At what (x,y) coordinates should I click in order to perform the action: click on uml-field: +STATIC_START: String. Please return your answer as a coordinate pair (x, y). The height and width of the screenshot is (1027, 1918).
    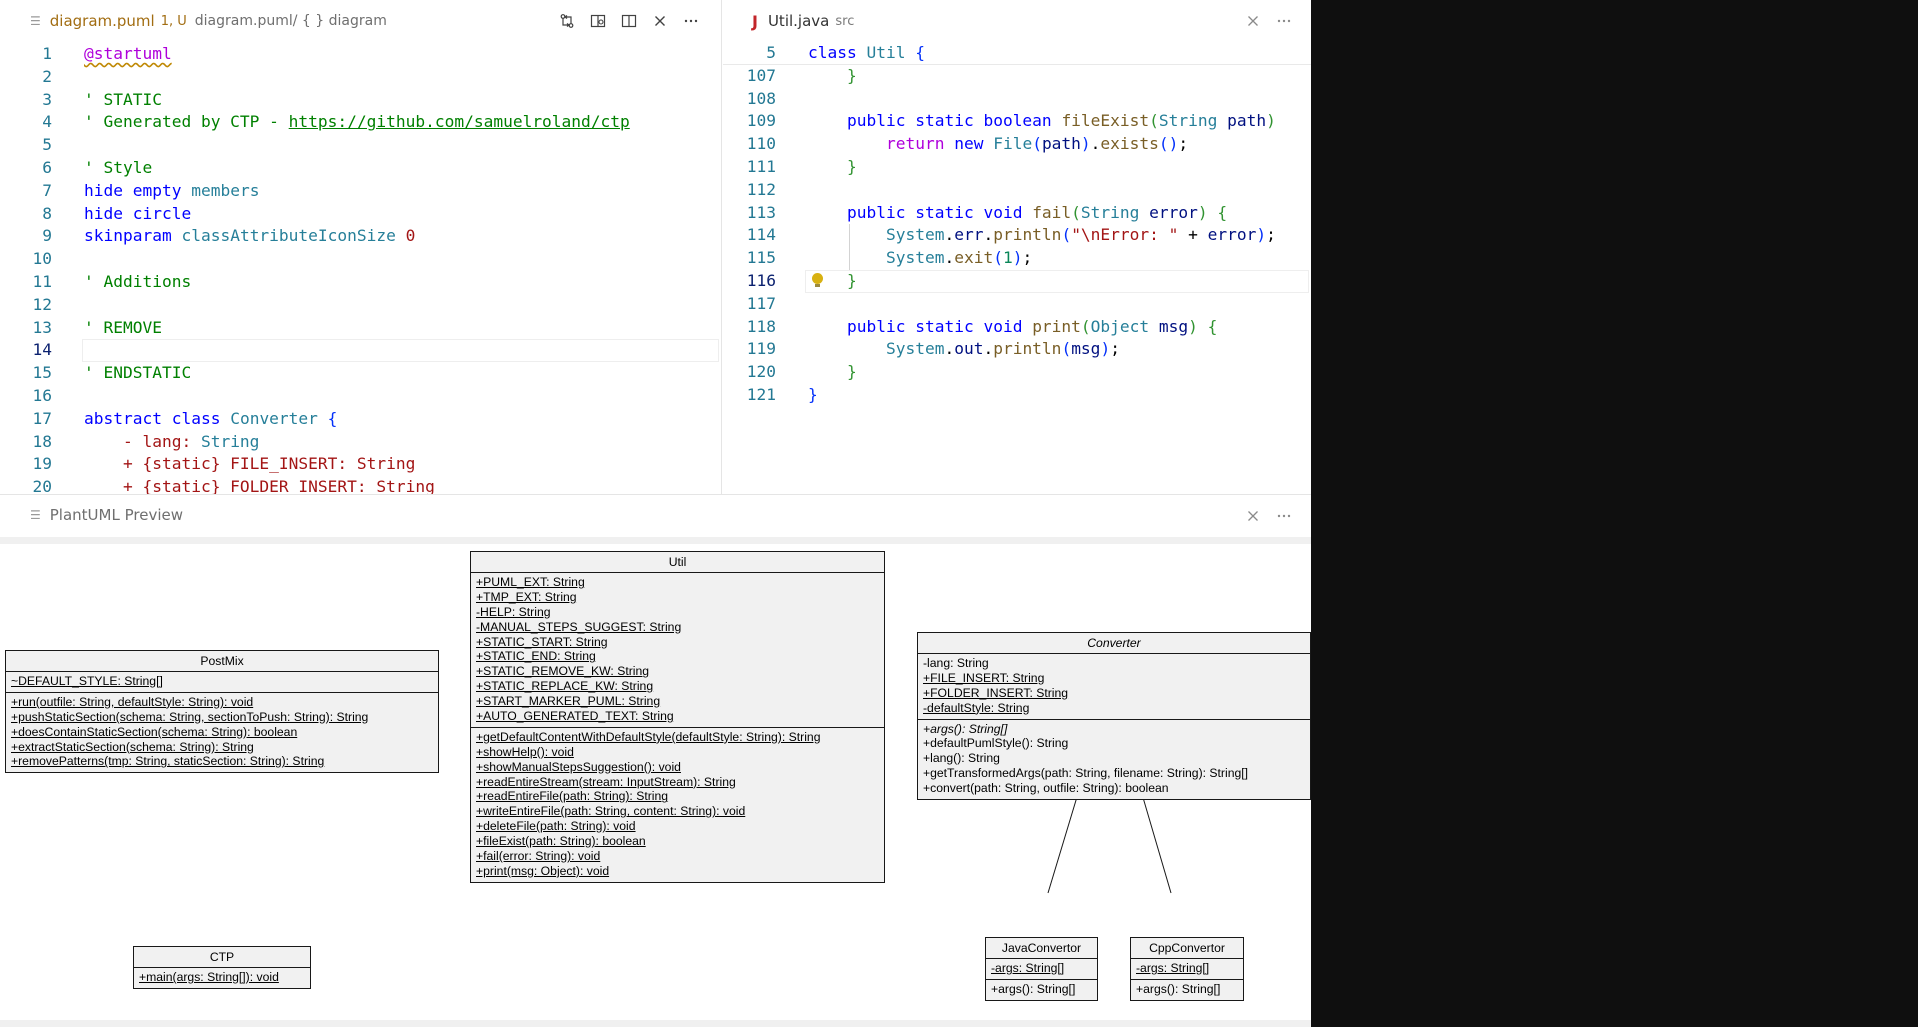
    Looking at the image, I should click on (677, 642).